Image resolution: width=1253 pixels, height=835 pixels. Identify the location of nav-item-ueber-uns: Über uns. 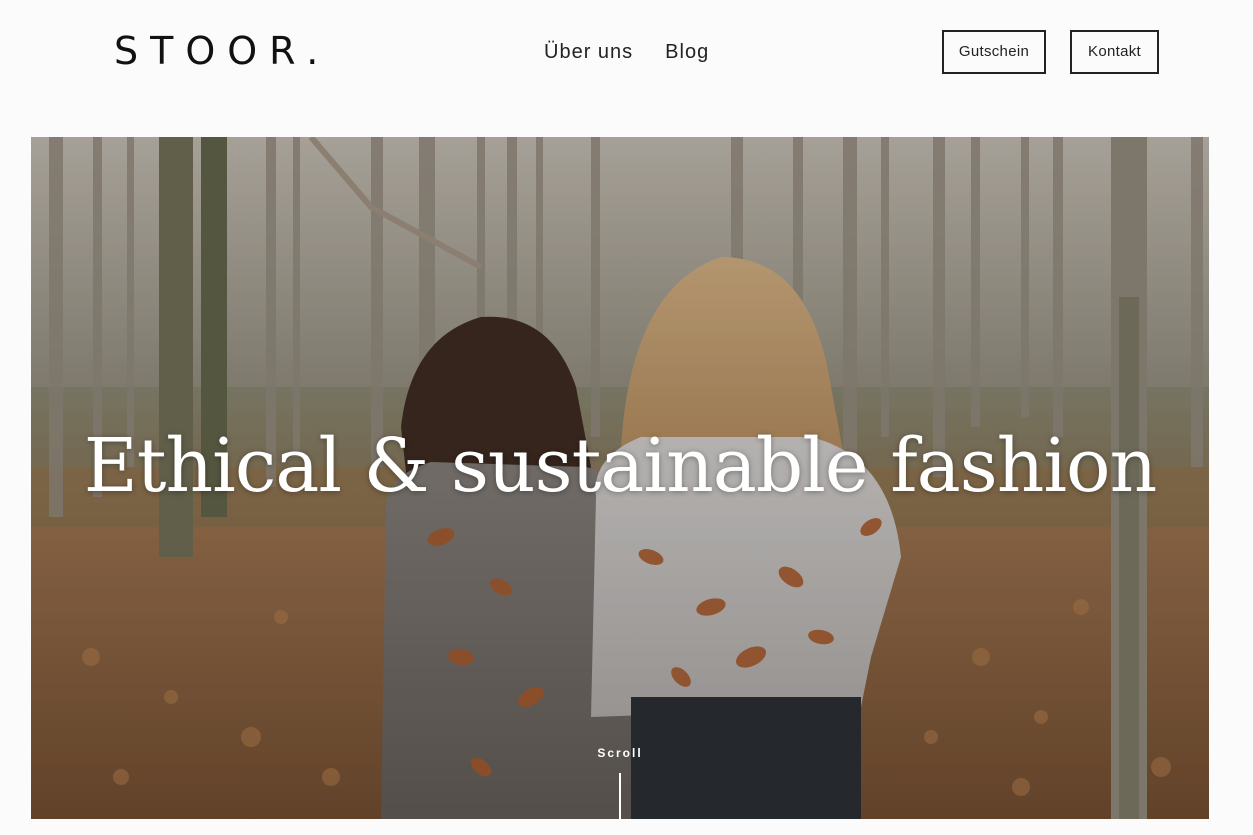
(588, 52).